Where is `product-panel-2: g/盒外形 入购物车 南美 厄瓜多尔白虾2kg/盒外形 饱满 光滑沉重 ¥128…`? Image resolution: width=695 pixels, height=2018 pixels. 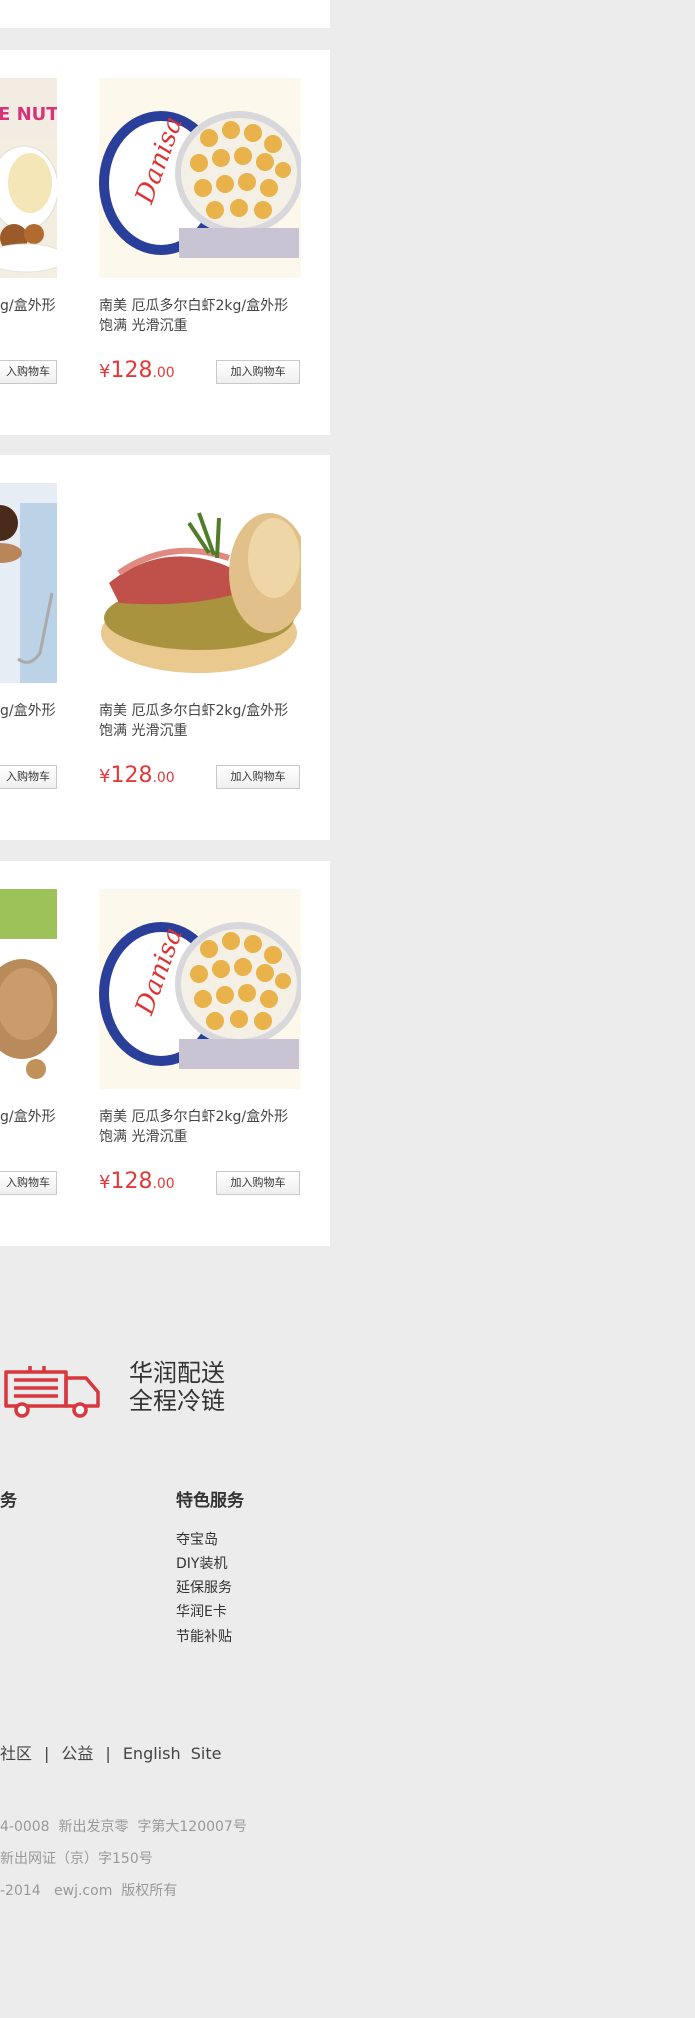
product-panel-2: g/盒外形 入购物车 南美 厄瓜多尔白虾2kg/盒外形 饱满 光滑沉重 ¥128… is located at coordinates (165, 647).